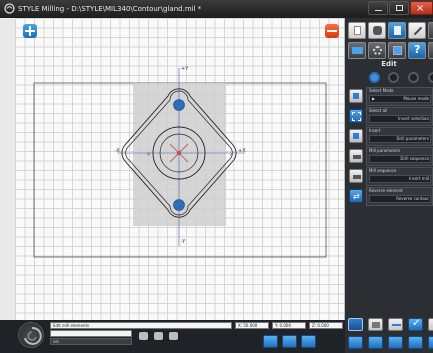  I want to click on save-icon, so click(397, 50).